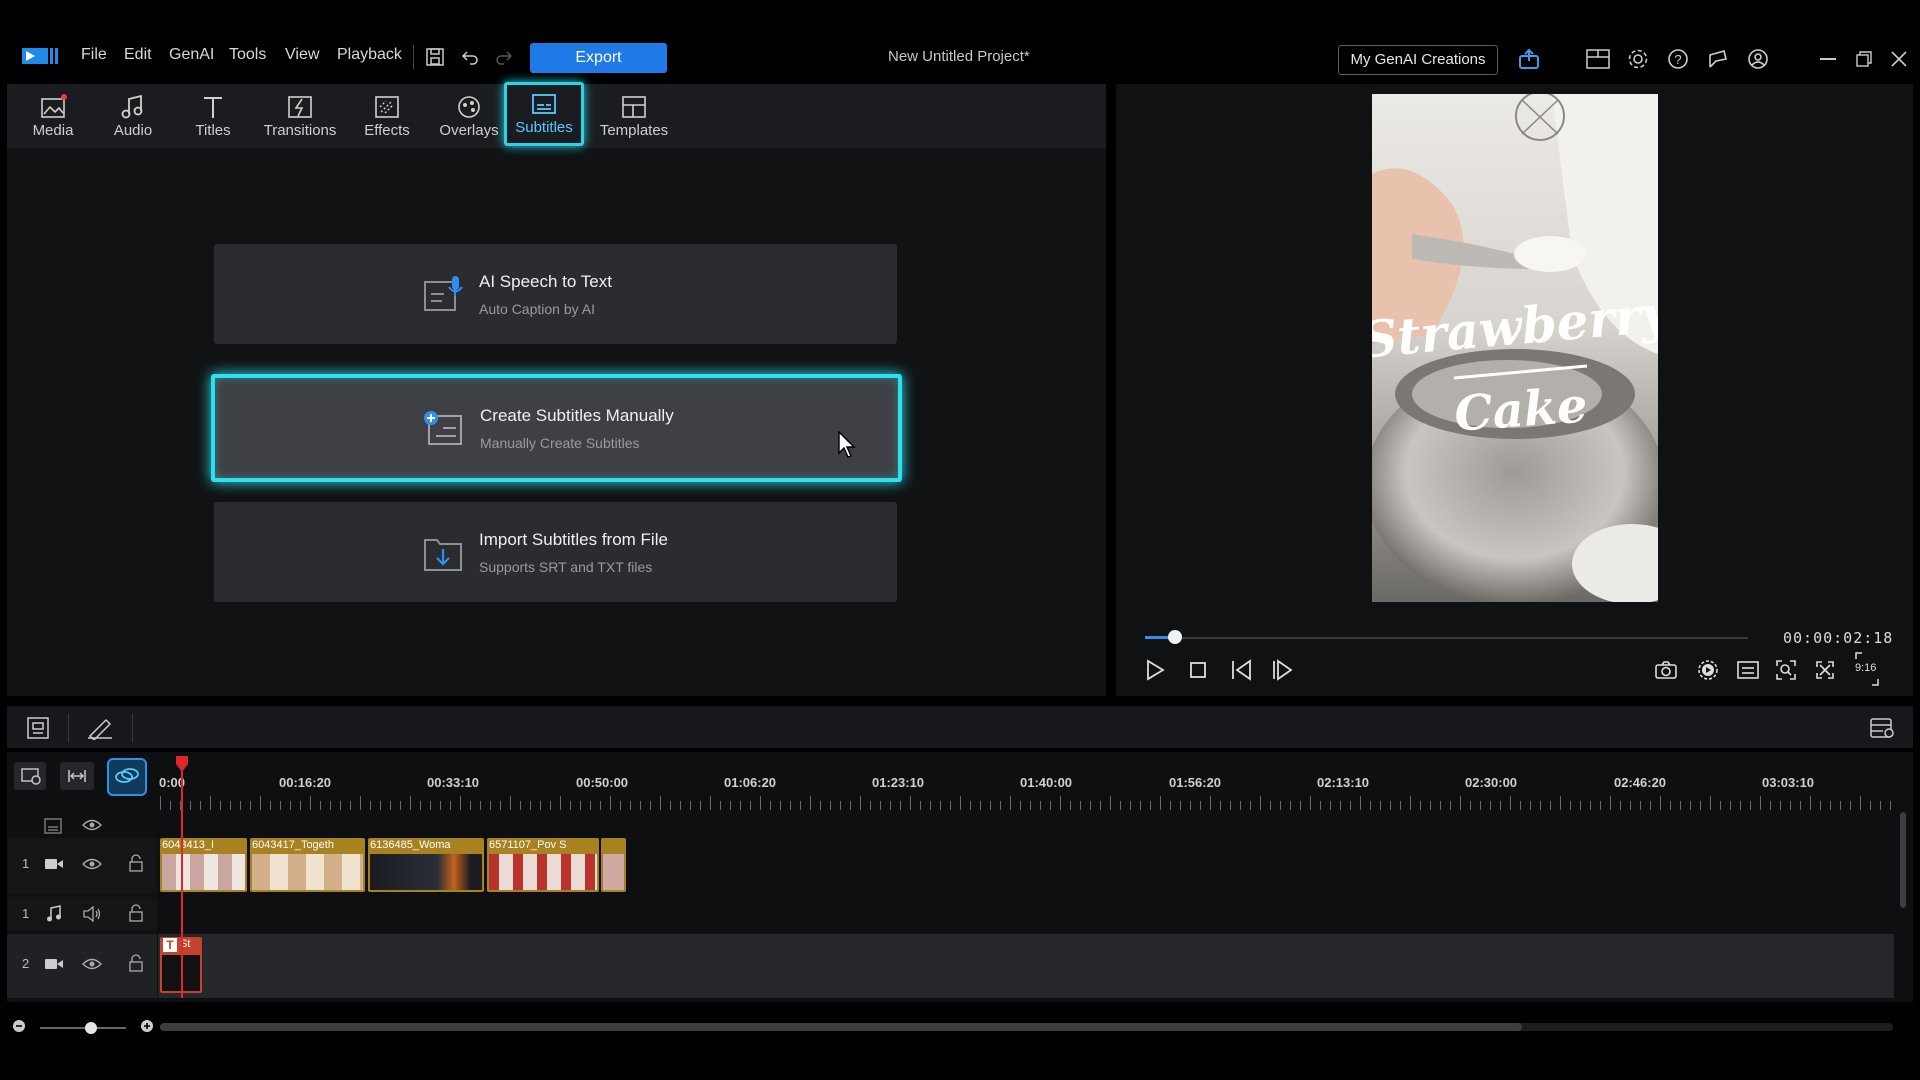 The image size is (1920, 1080). What do you see at coordinates (19, 1026) in the screenshot?
I see `zoom-out-icon` at bounding box center [19, 1026].